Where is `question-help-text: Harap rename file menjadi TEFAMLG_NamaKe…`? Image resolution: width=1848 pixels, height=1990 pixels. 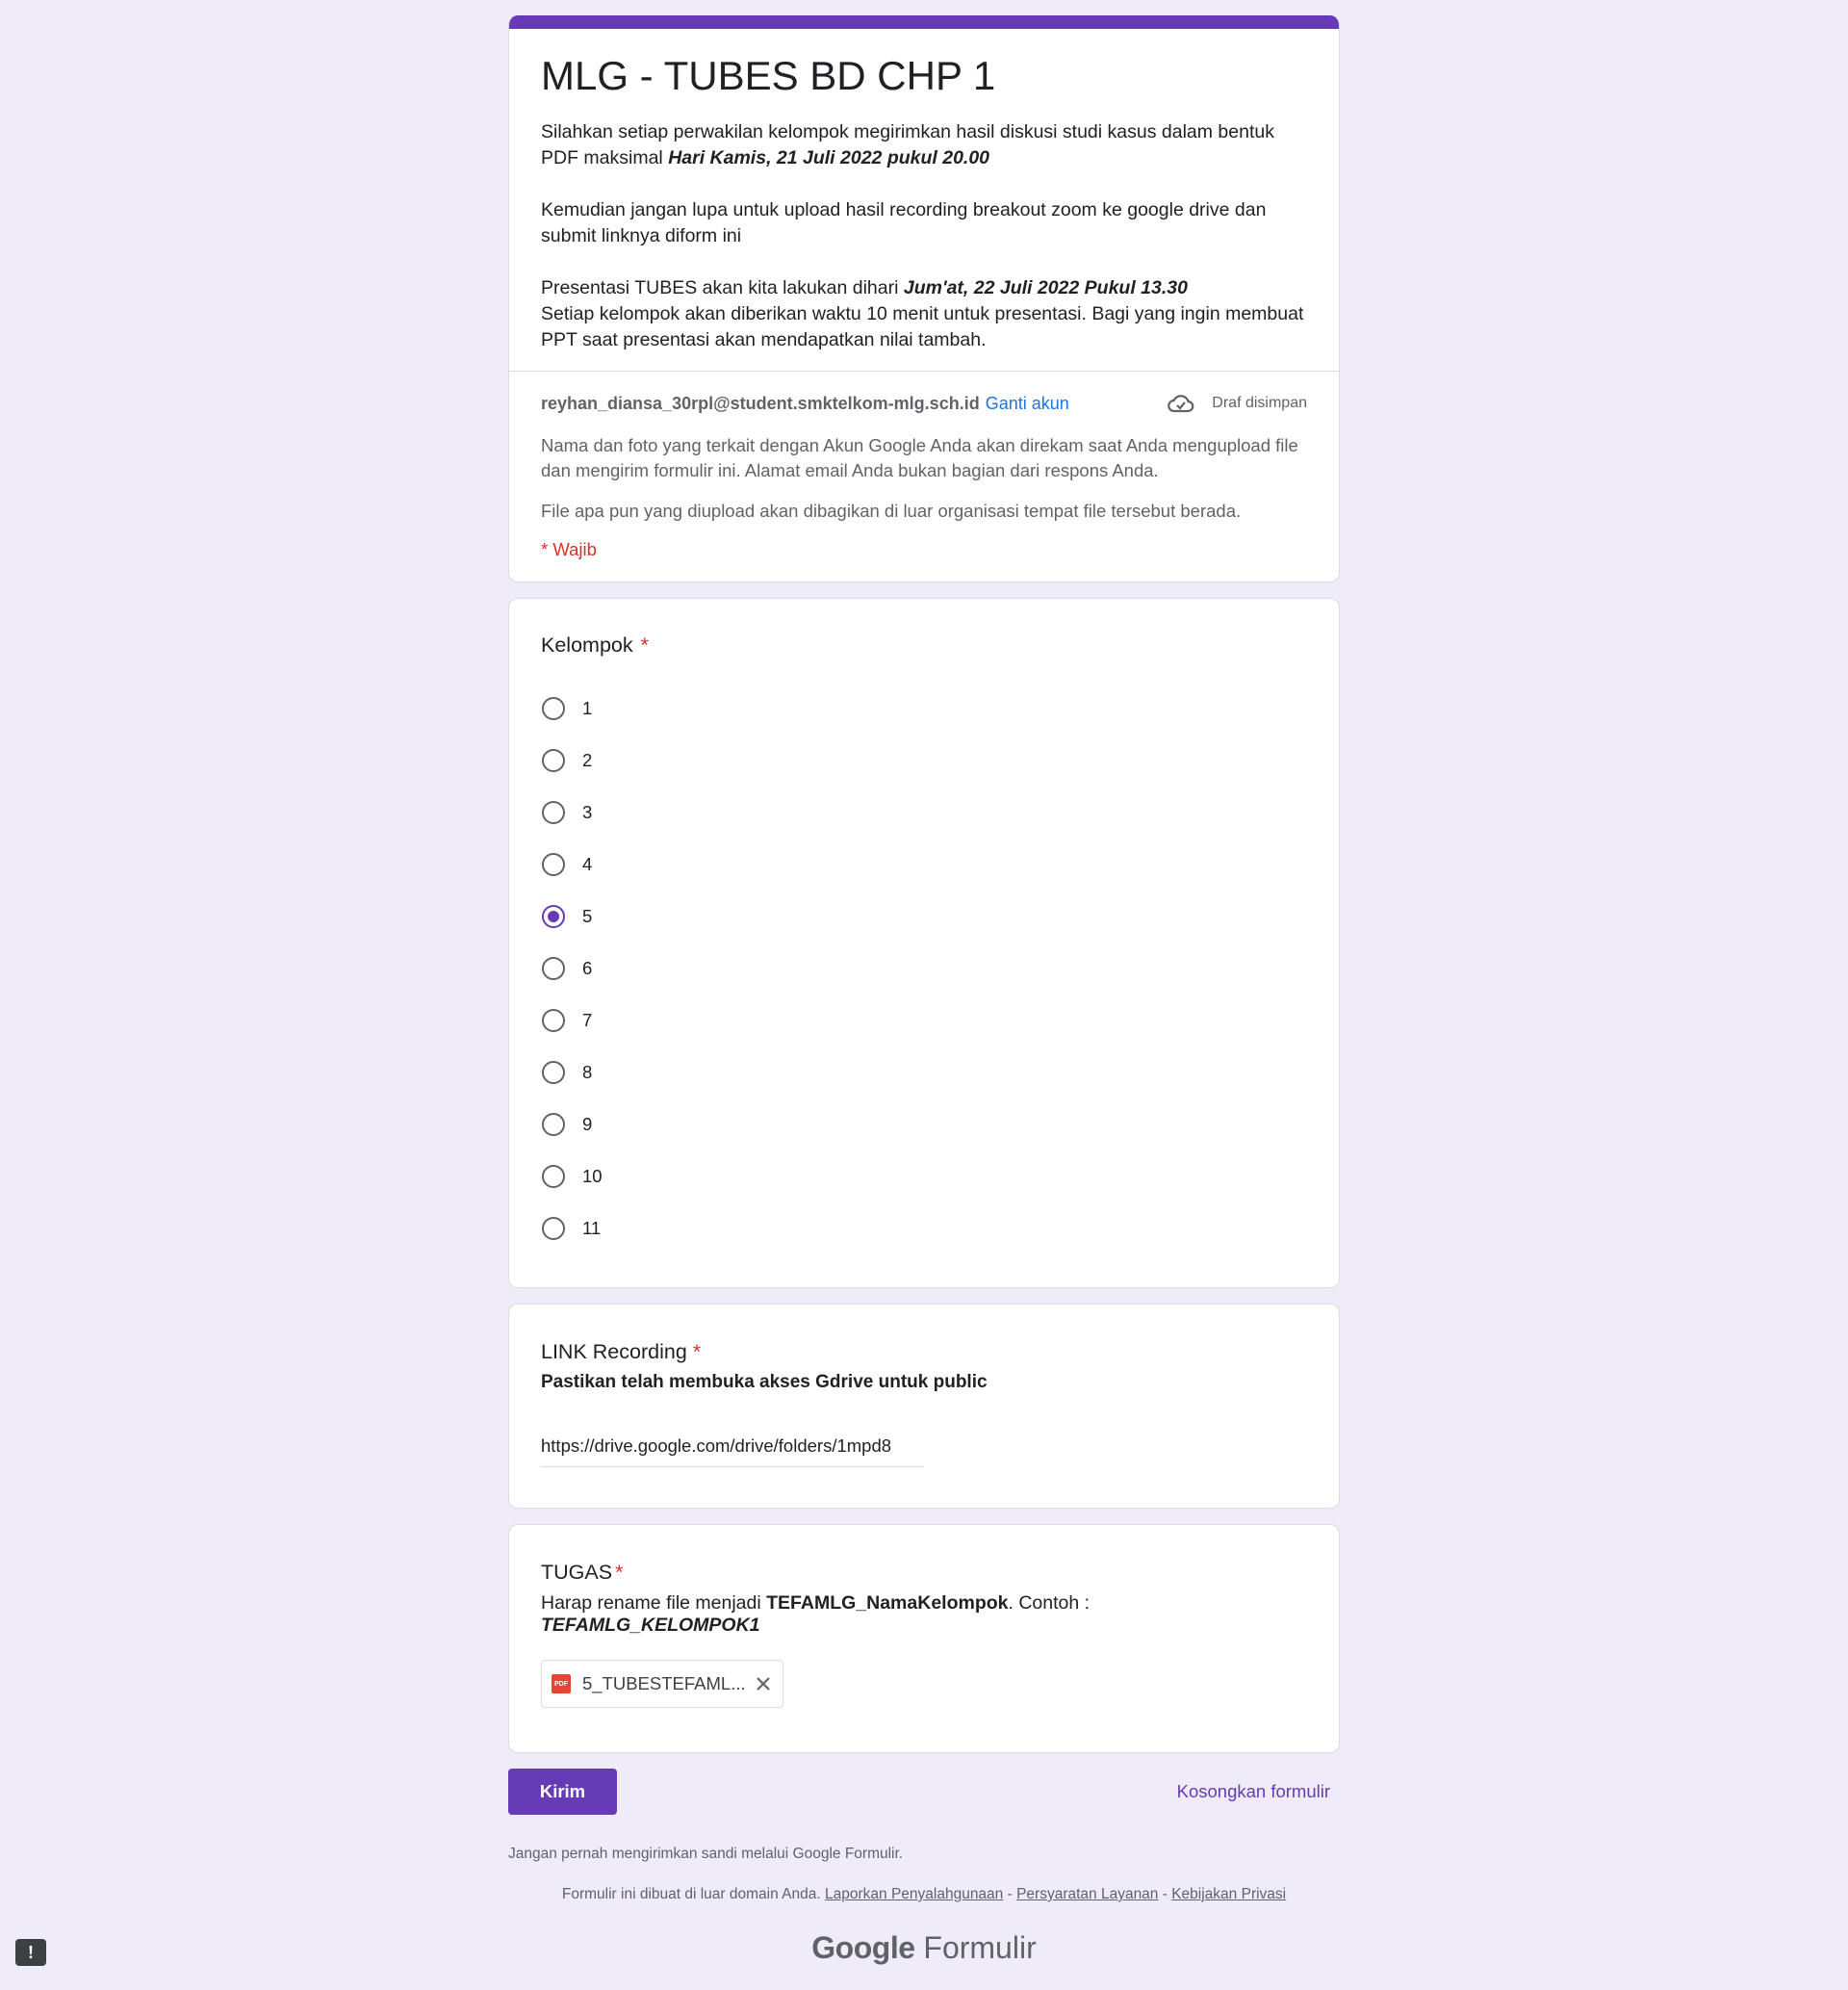 question-help-text: Harap rename file menjadi TEFAMLG_NamaKe… is located at coordinates (924, 1614).